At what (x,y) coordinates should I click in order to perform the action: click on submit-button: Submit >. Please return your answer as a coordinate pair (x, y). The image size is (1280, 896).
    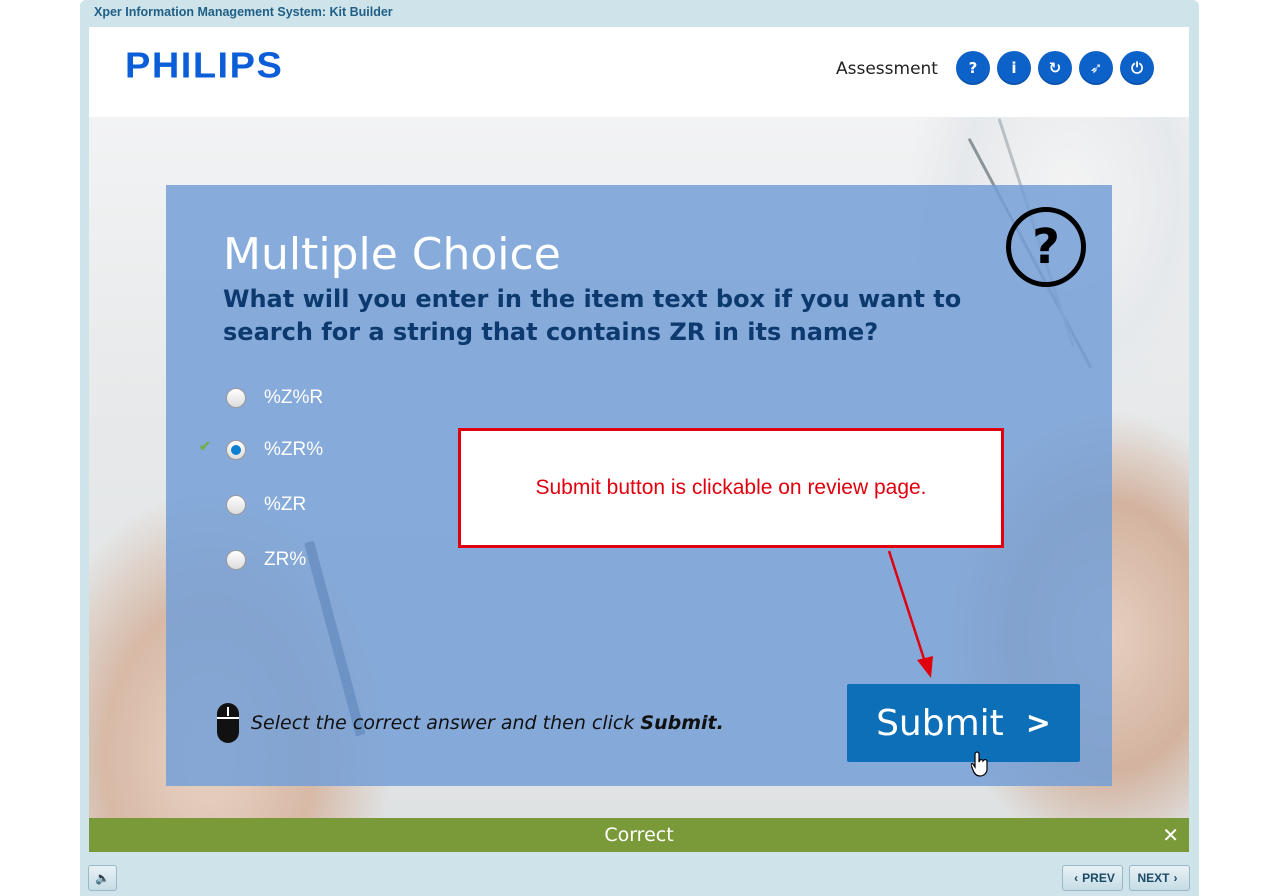
    Looking at the image, I should click on (963, 723).